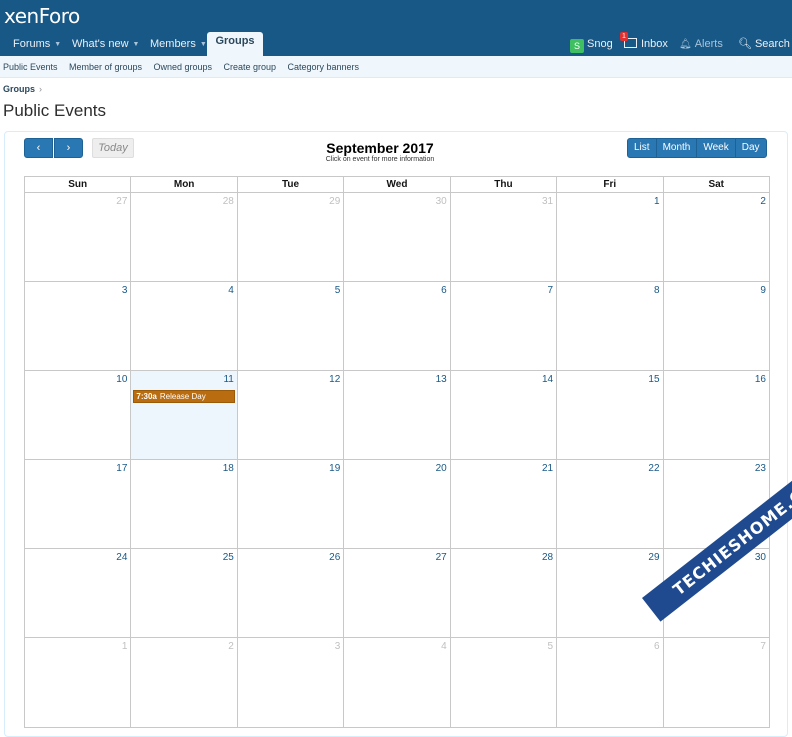  What do you see at coordinates (716, 326) in the screenshot?
I see `calendar-day-cell: 9` at bounding box center [716, 326].